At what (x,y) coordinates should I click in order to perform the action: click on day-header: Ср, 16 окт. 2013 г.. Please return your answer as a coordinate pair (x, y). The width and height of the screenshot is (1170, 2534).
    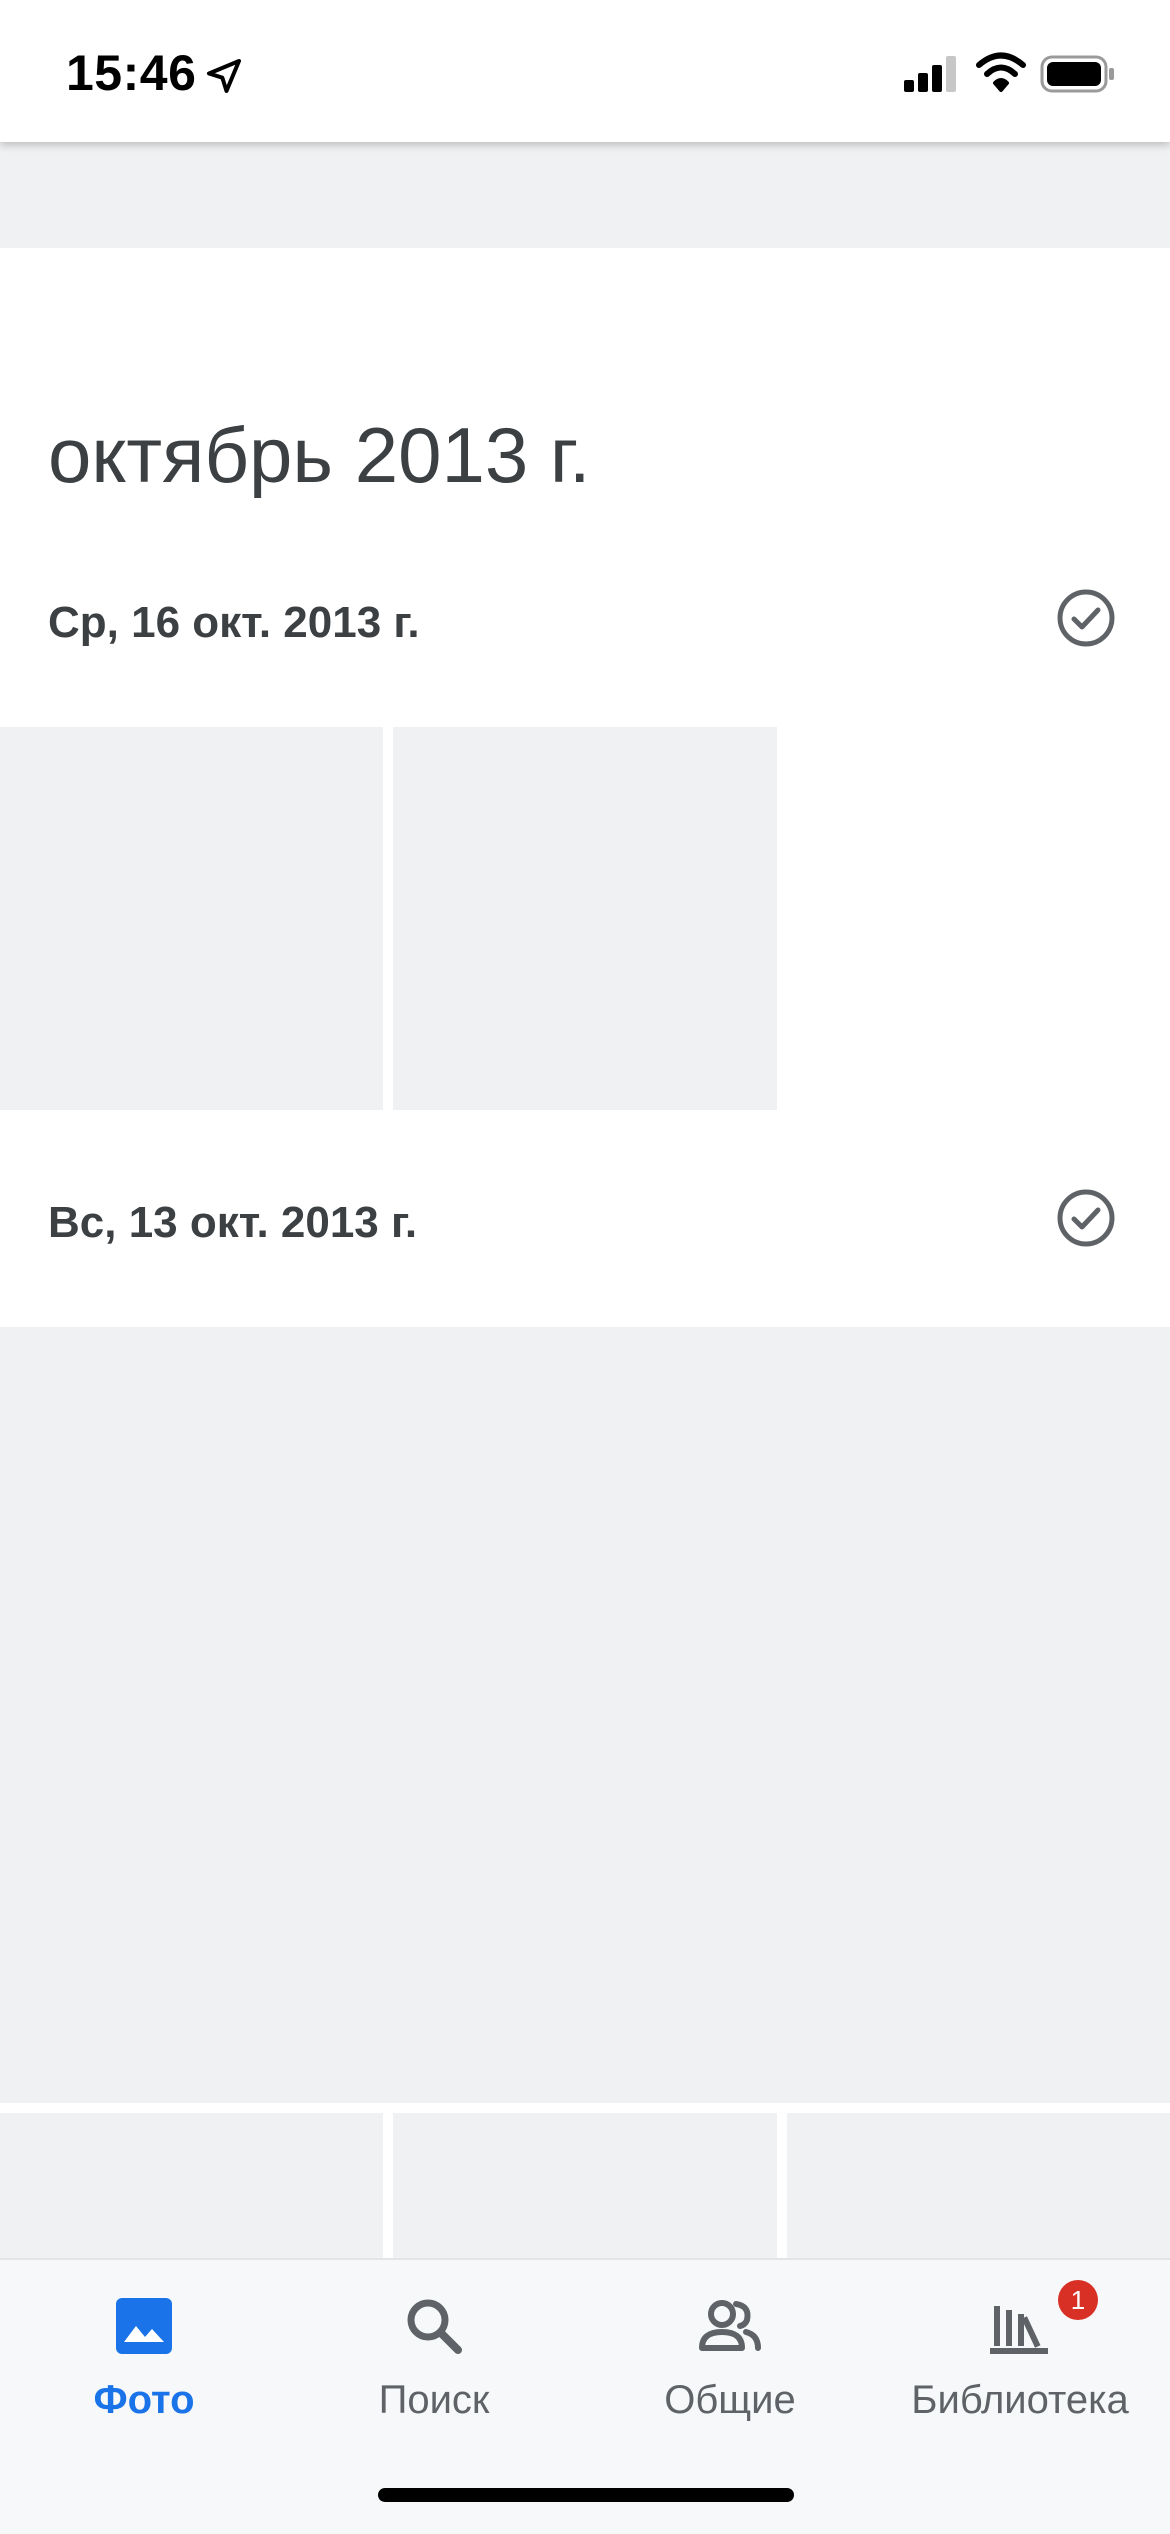
    Looking at the image, I should click on (585, 626).